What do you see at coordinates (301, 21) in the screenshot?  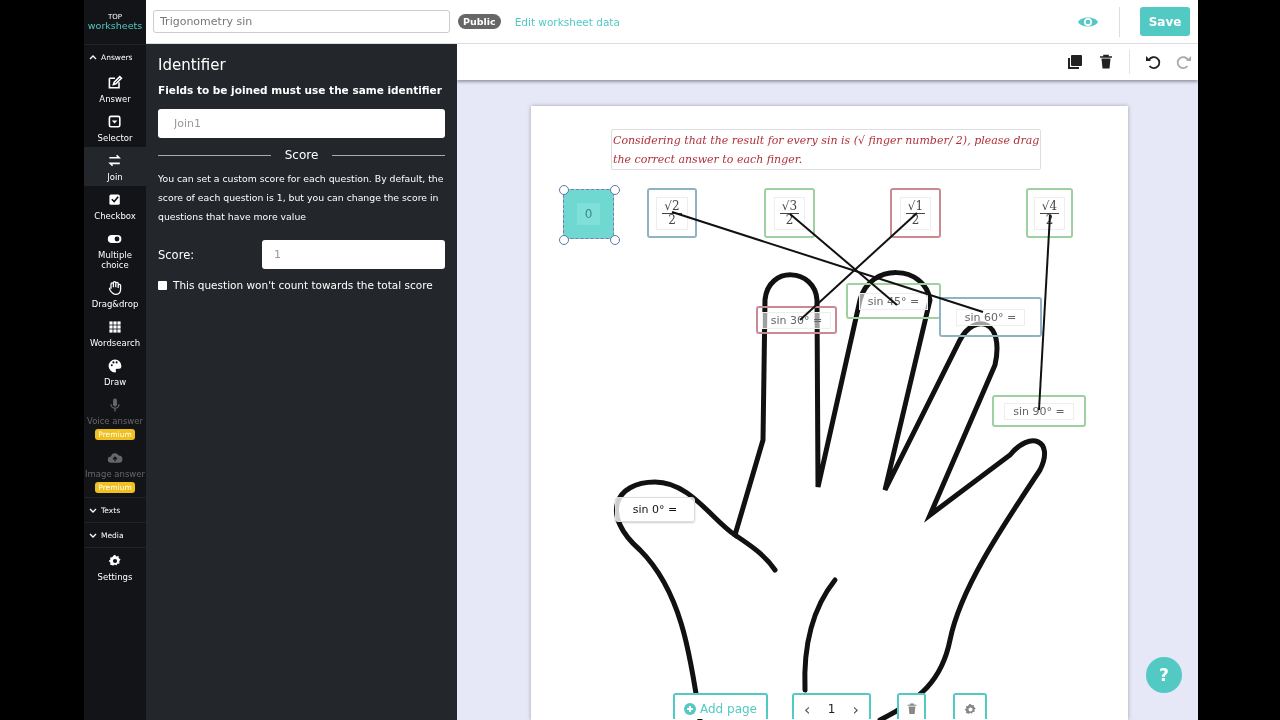 I see `title-field: Trigonometry sin` at bounding box center [301, 21].